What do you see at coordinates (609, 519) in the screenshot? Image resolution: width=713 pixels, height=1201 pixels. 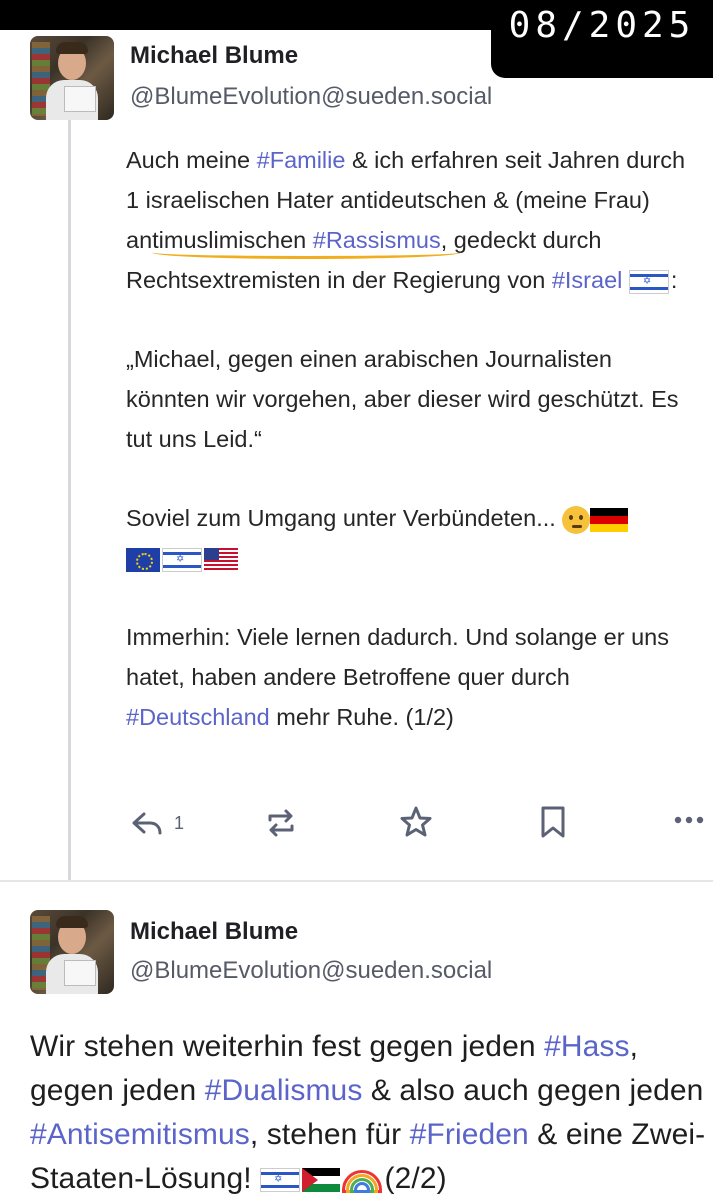 I see `germany-flag-icon` at bounding box center [609, 519].